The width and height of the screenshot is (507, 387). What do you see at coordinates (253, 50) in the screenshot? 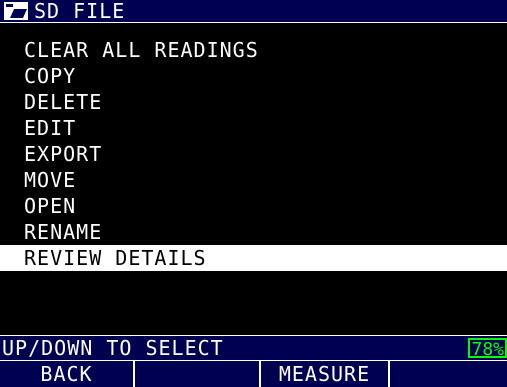
I see `menu-item-clear-all-readings: CLEAR ALL READINGS` at bounding box center [253, 50].